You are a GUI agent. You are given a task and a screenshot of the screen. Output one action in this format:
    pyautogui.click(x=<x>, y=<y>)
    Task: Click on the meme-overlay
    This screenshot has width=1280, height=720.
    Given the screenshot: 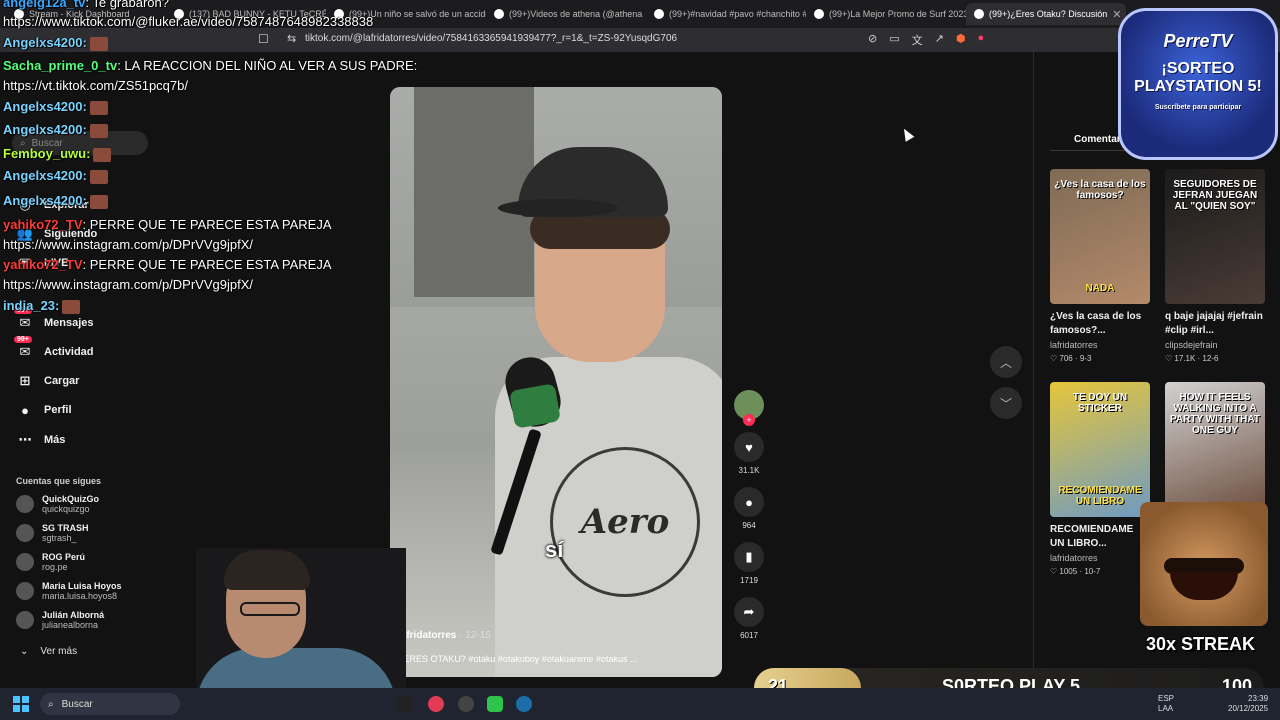 What is the action you would take?
    pyautogui.click(x=1204, y=564)
    